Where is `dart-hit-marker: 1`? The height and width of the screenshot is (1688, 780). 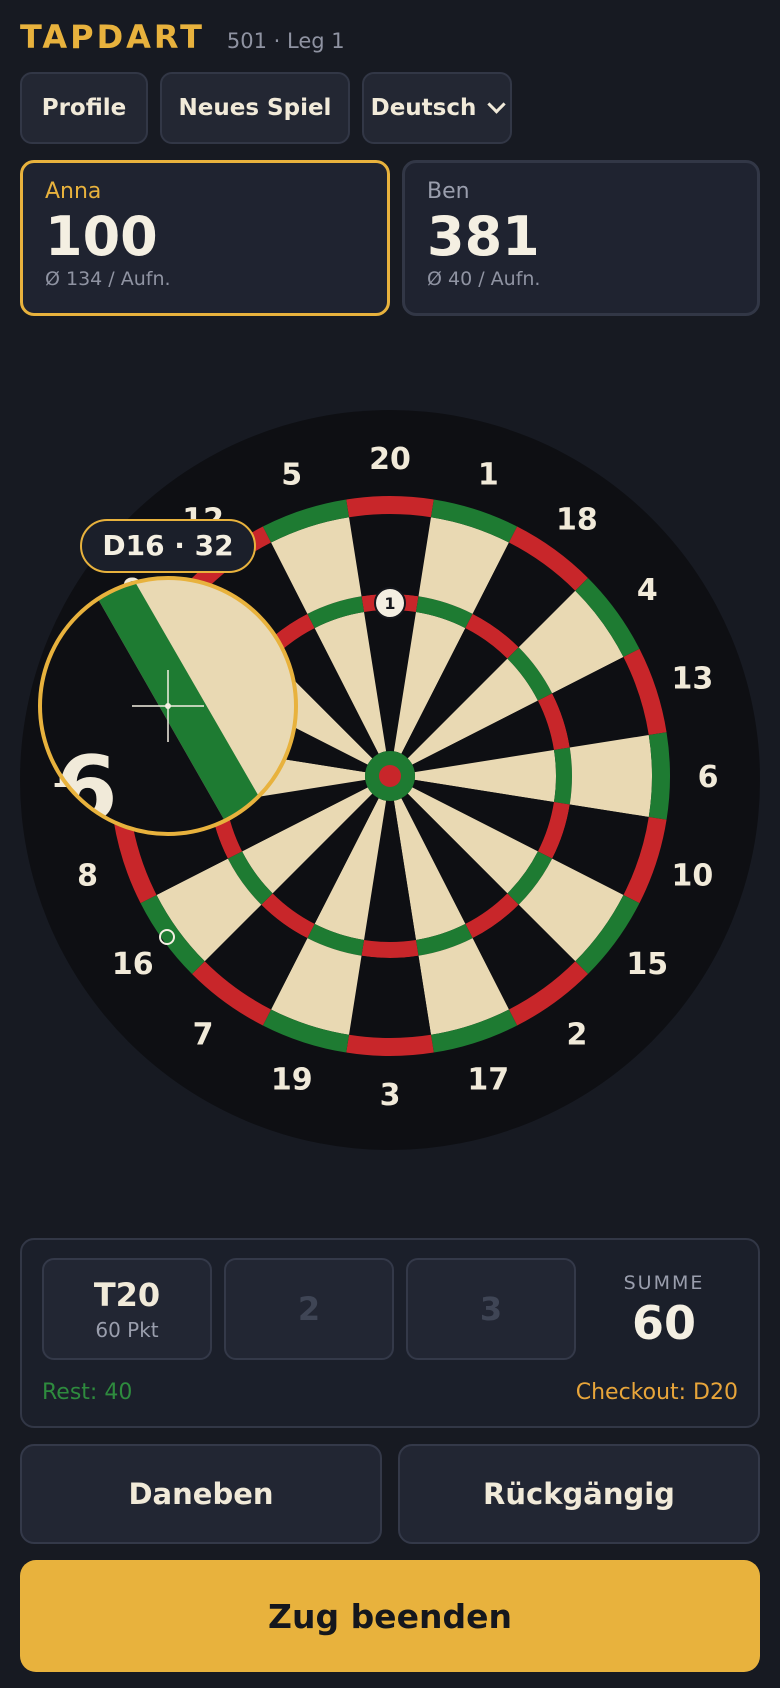 dart-hit-marker: 1 is located at coordinates (390, 603).